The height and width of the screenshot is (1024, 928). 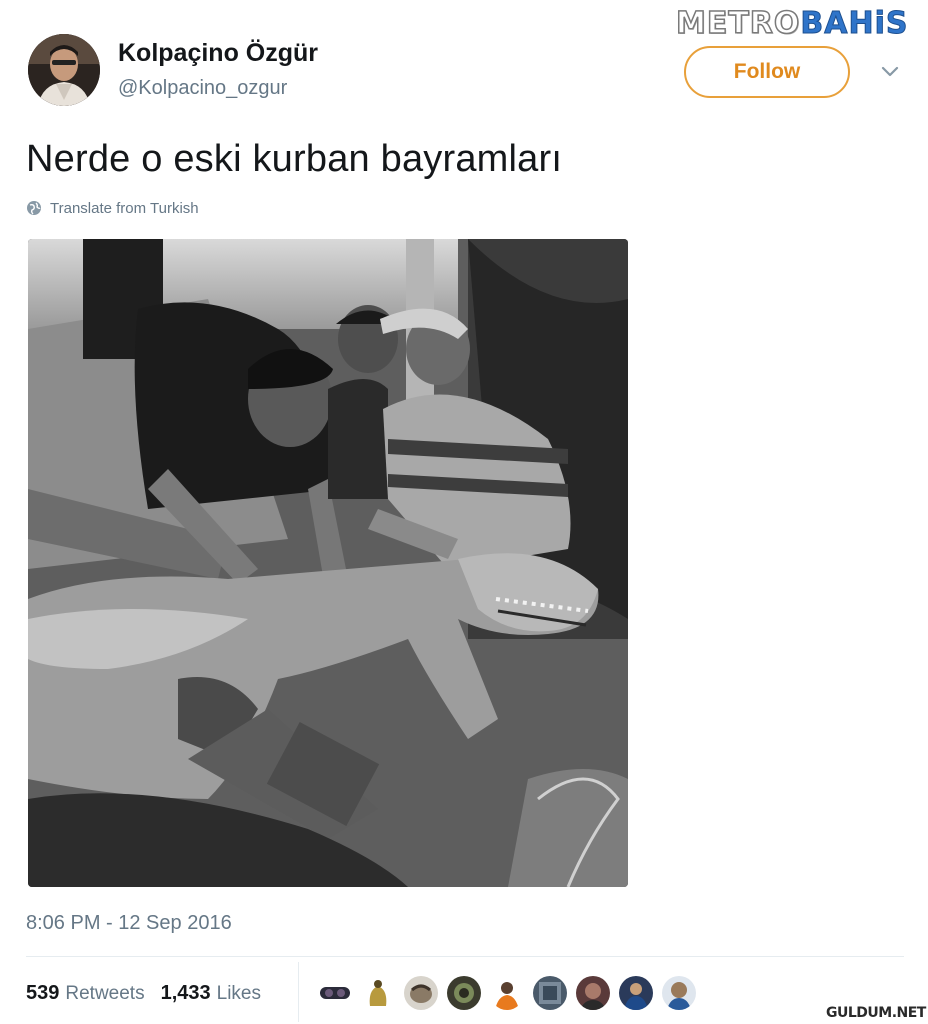 I want to click on author-handle: @Kolpacino_ozgur, so click(x=202, y=88).